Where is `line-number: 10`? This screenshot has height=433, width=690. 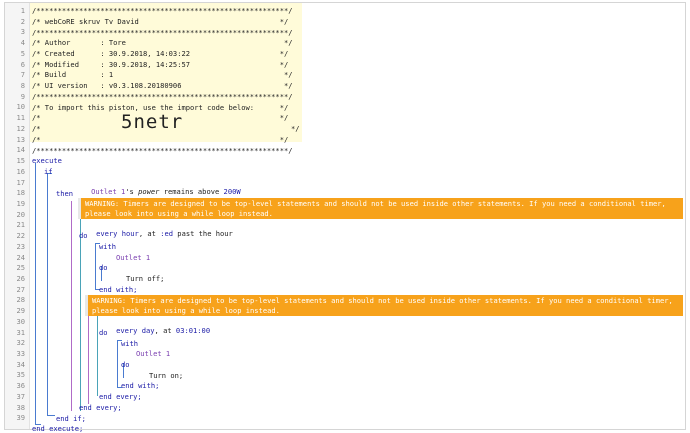 line-number: 10 is located at coordinates (20, 107).